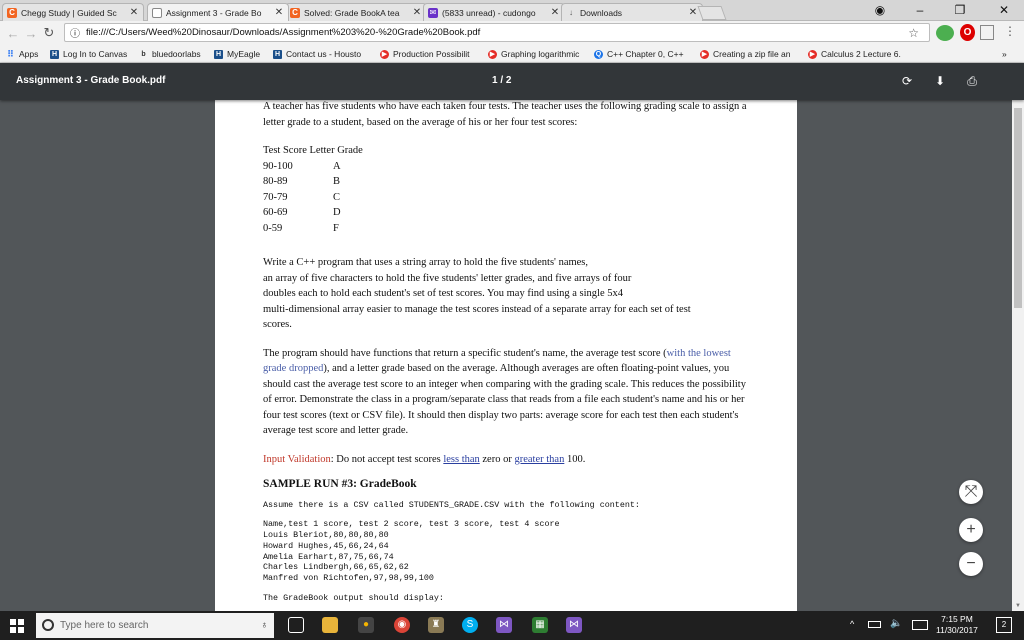 This screenshot has width=1024, height=640. Describe the element at coordinates (960, 10) in the screenshot. I see `restore-button: ❐` at that location.